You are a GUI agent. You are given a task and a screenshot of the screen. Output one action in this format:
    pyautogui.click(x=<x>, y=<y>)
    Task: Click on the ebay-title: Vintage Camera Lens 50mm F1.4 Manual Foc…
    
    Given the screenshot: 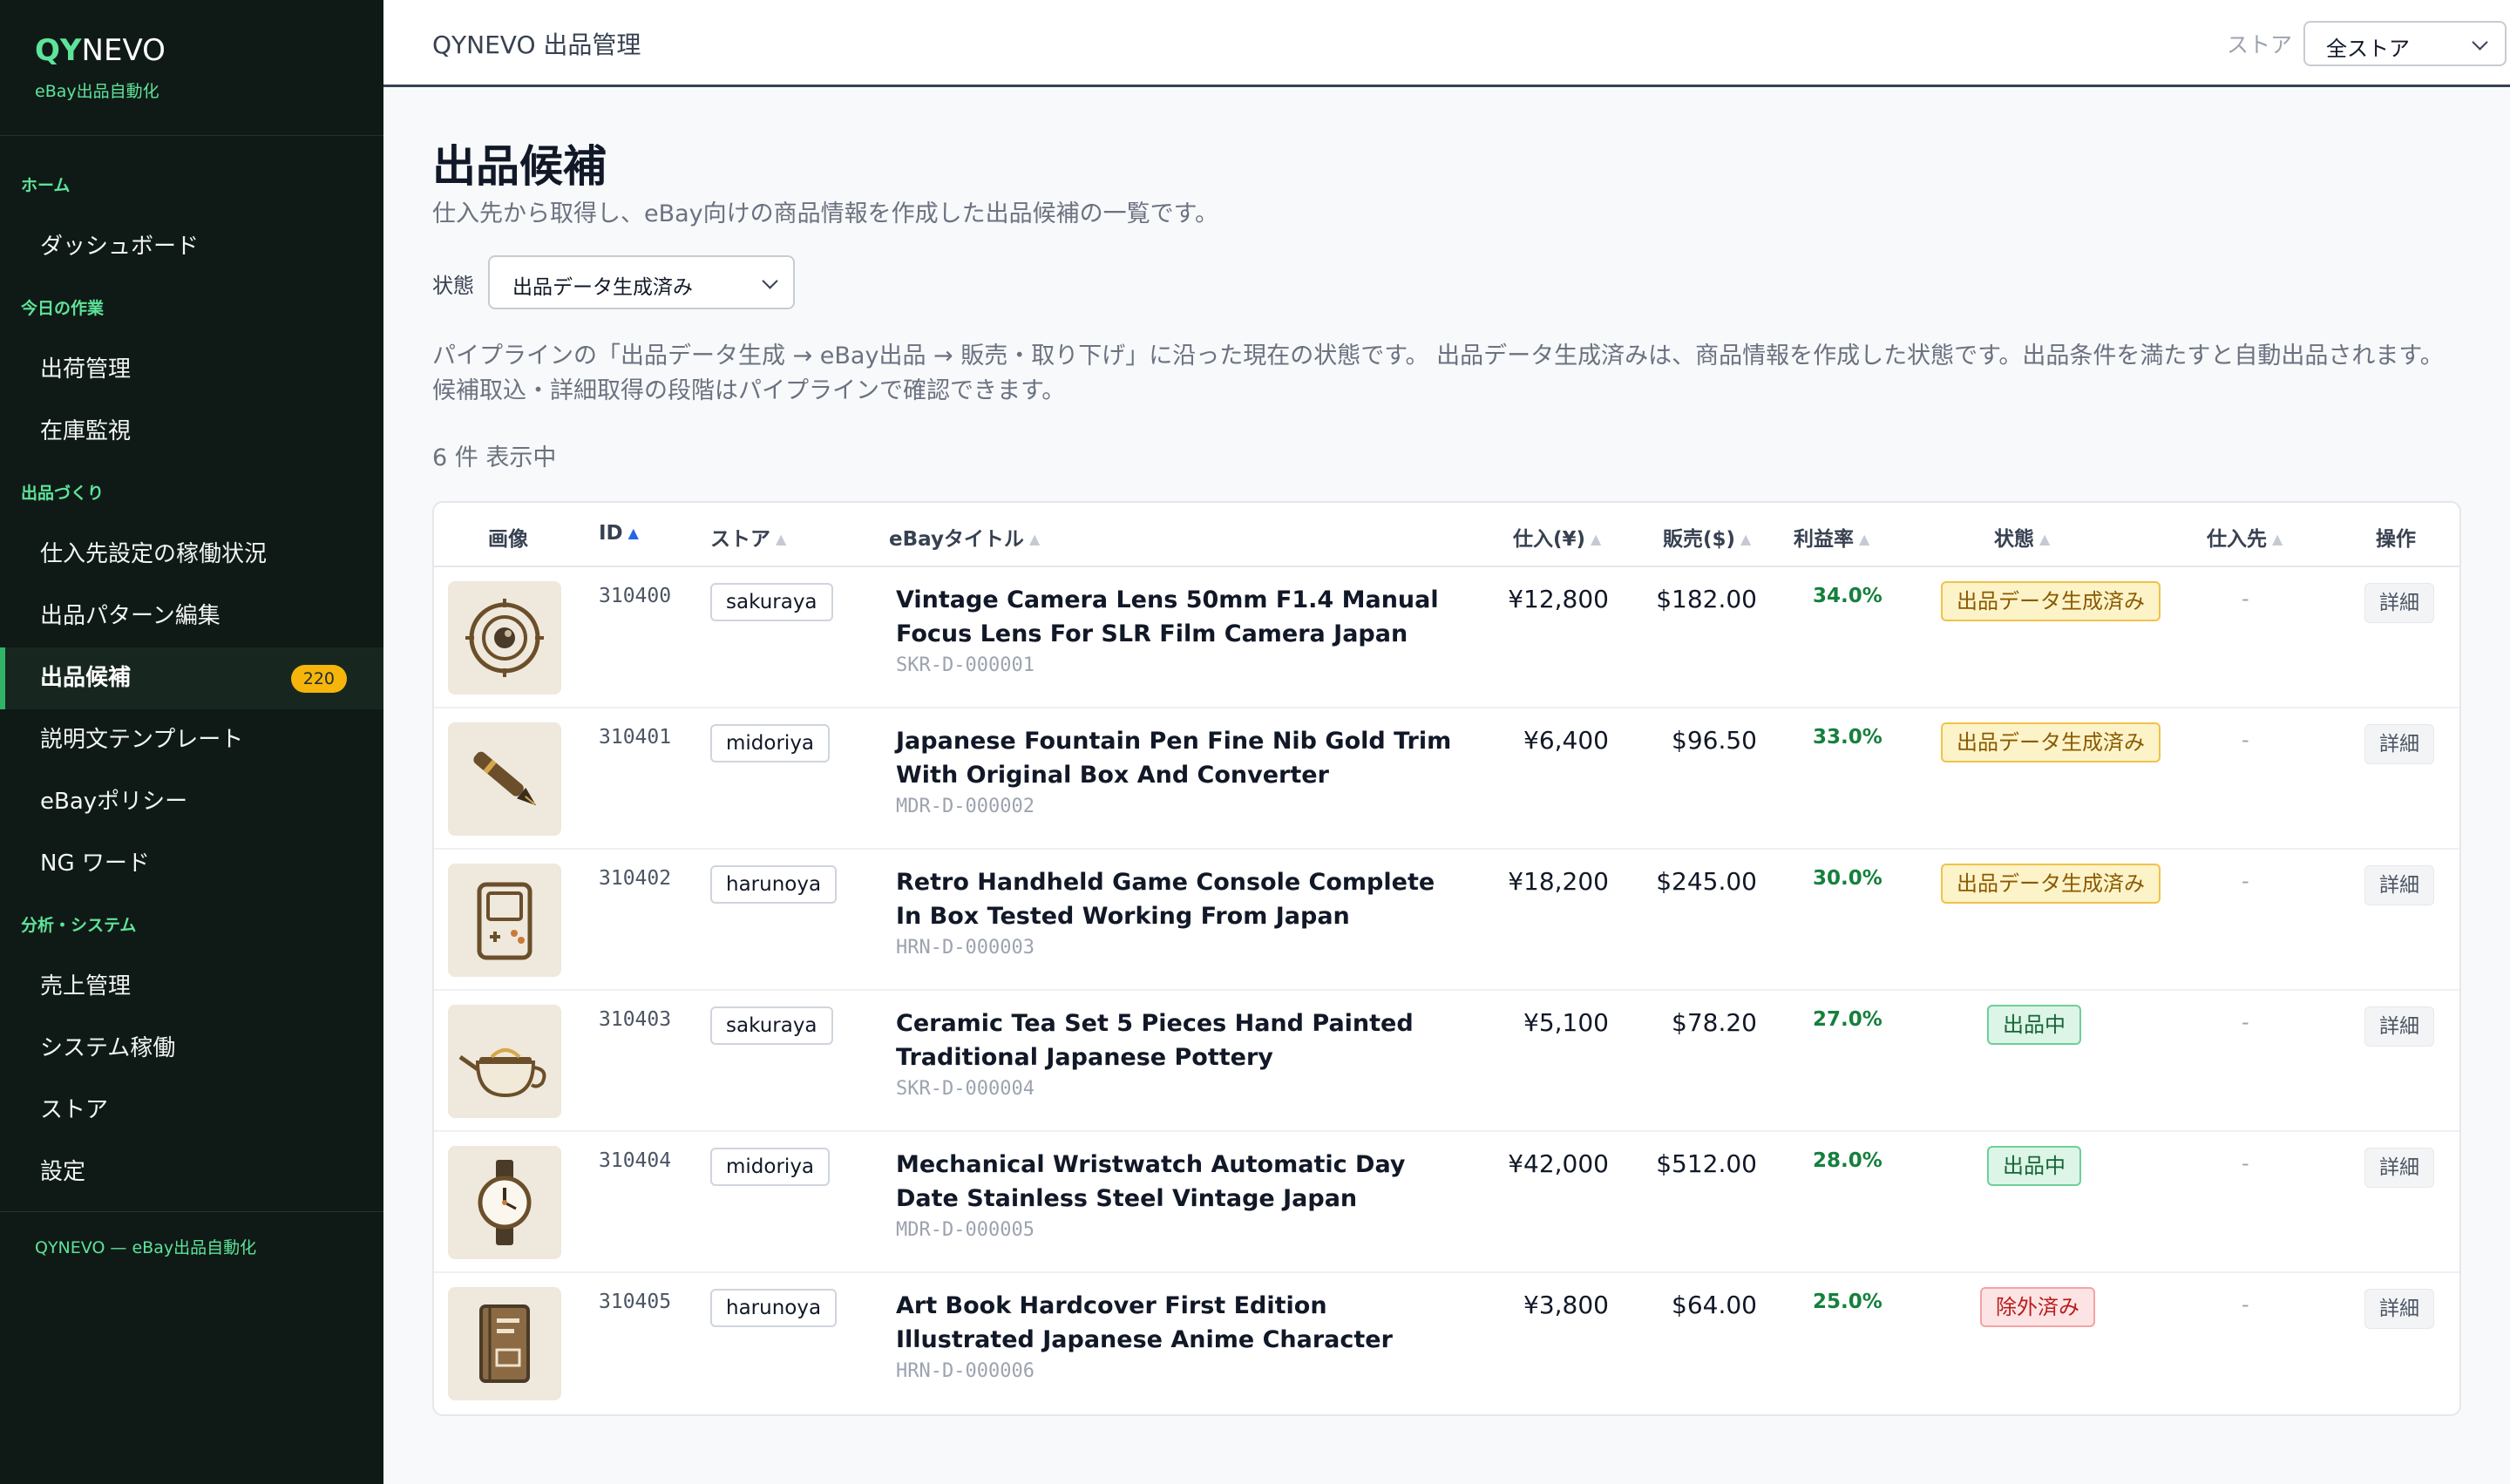 What is the action you would take?
    pyautogui.click(x=1167, y=616)
    